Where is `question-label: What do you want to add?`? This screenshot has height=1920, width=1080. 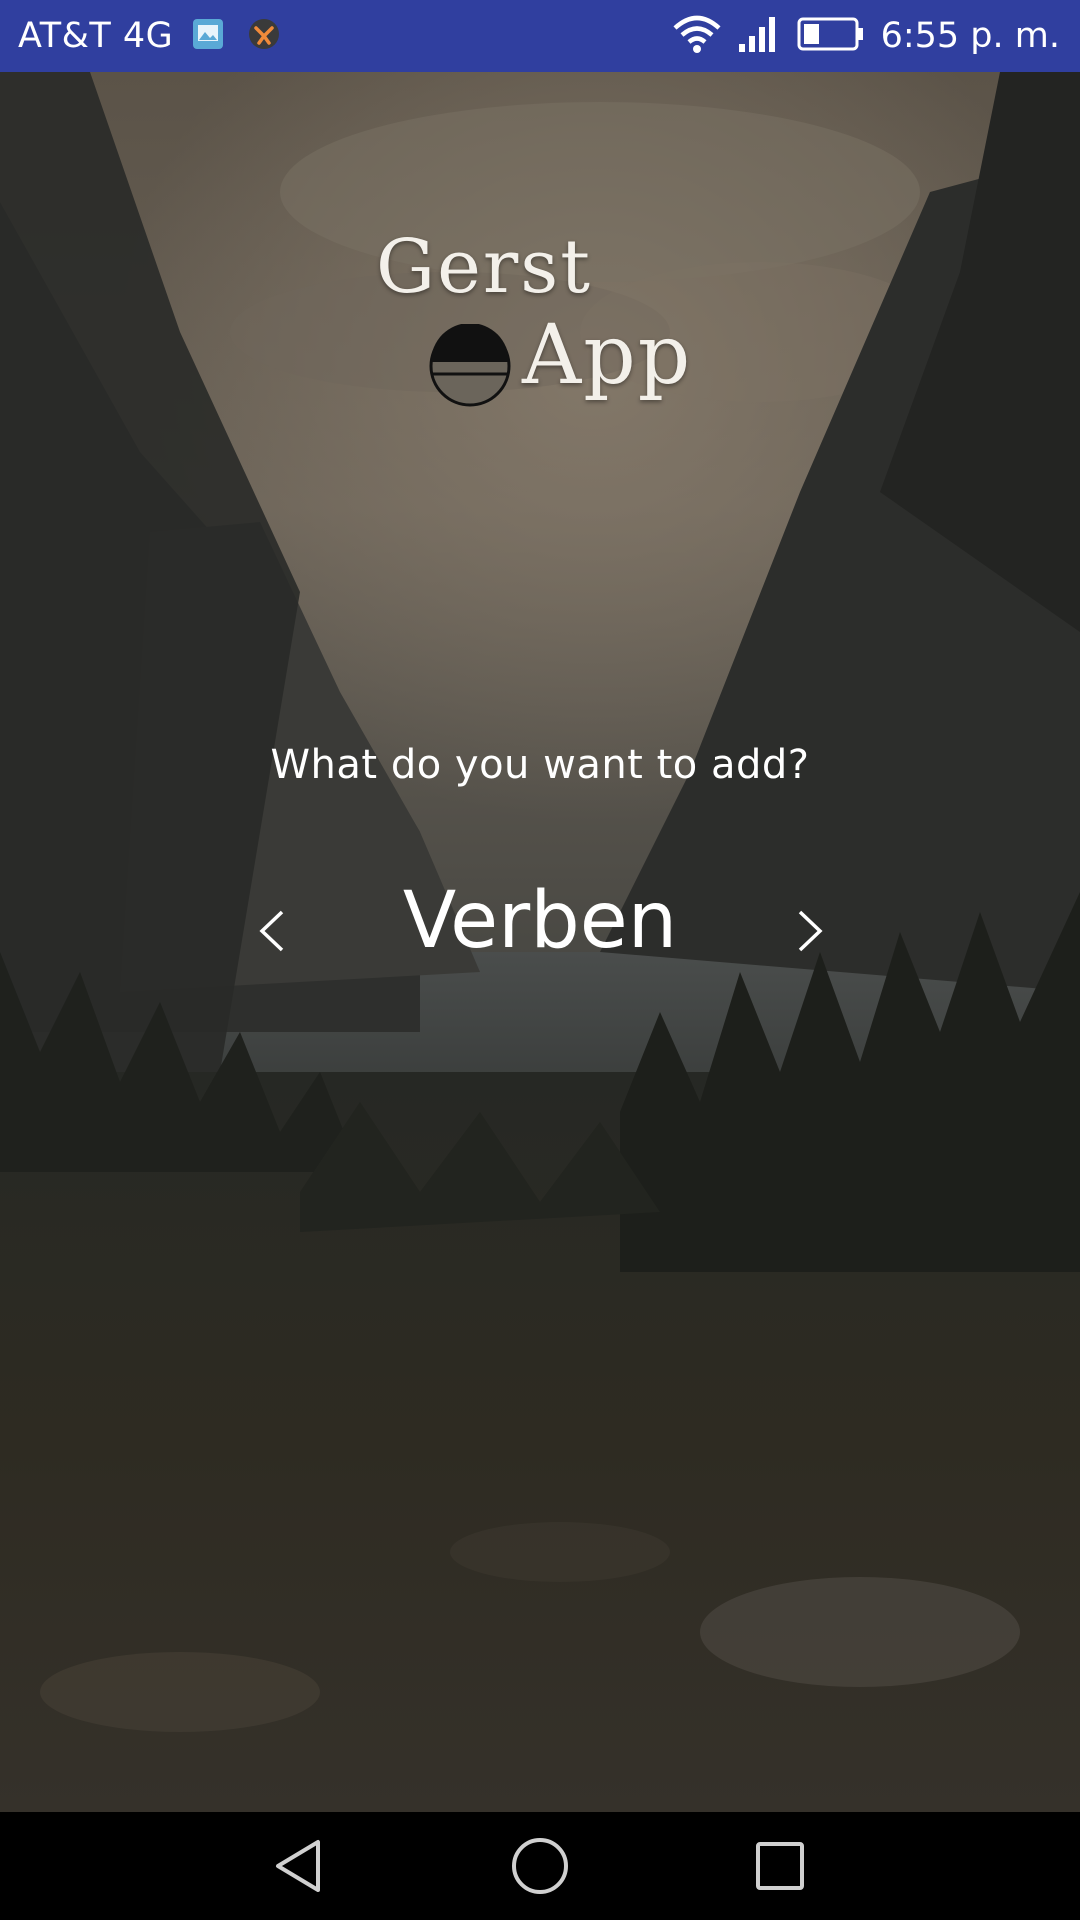 question-label: What do you want to add? is located at coordinates (540, 765).